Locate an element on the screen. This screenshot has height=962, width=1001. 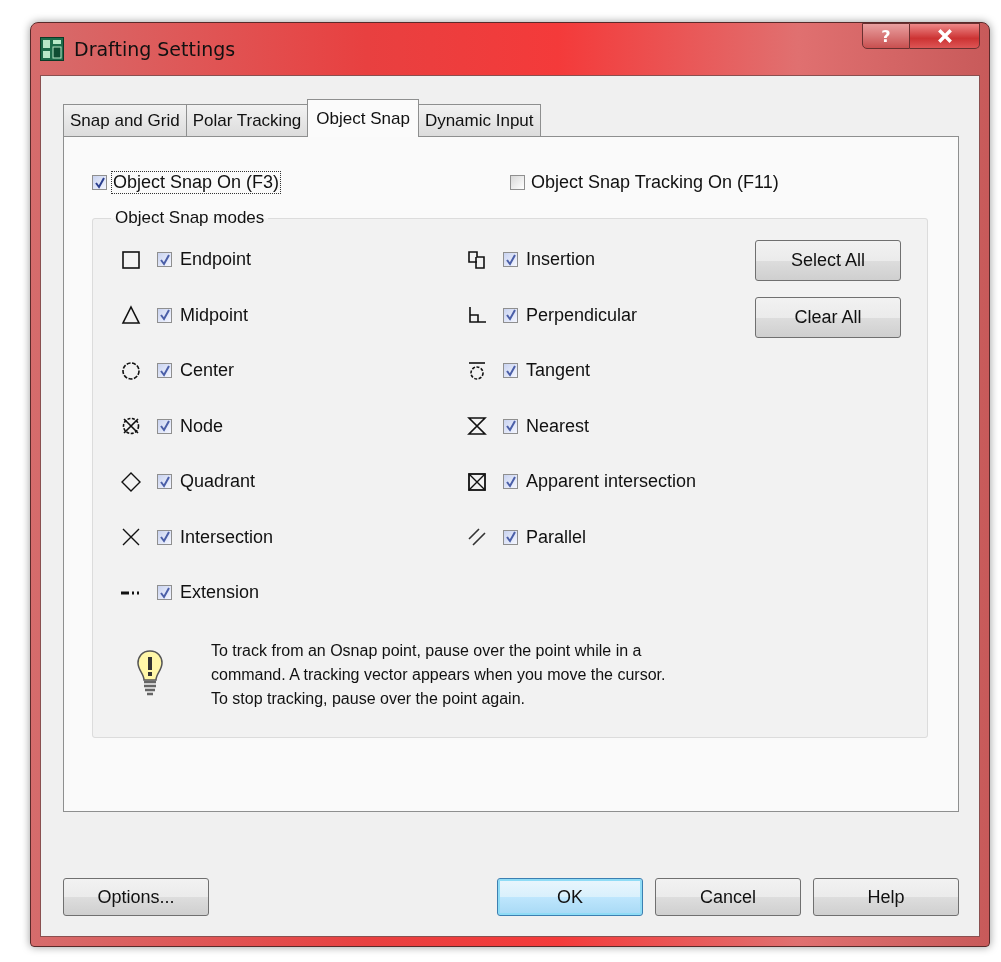
dash-dots-icon is located at coordinates (131, 592).